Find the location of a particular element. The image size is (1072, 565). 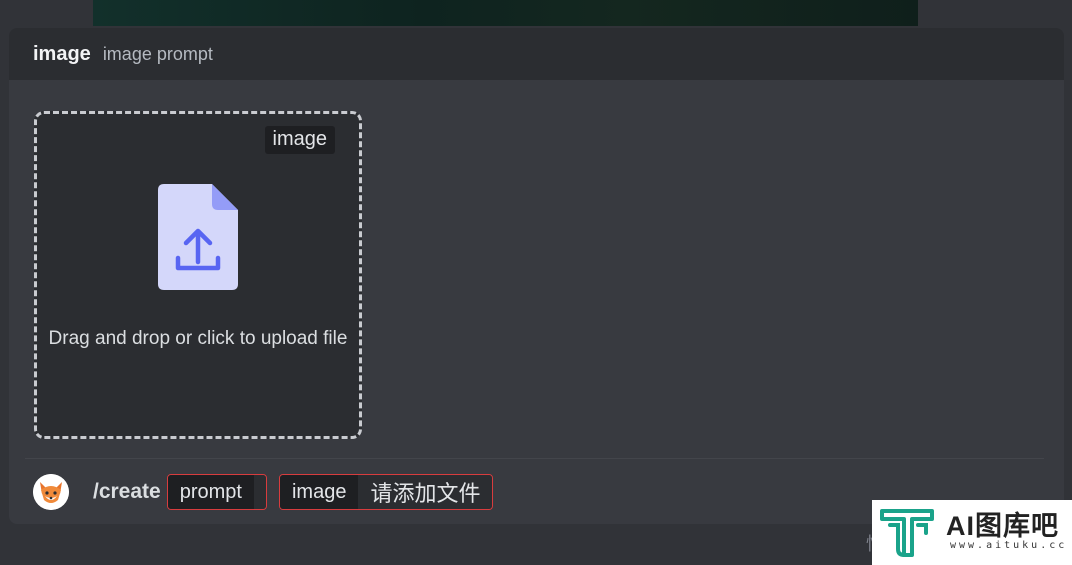

image-option: image 请添加文件 is located at coordinates (386, 492).